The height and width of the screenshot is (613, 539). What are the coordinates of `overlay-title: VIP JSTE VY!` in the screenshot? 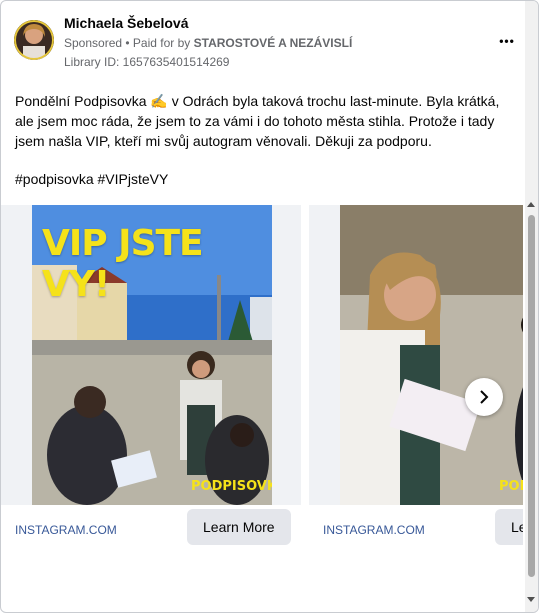 It's located at (123, 264).